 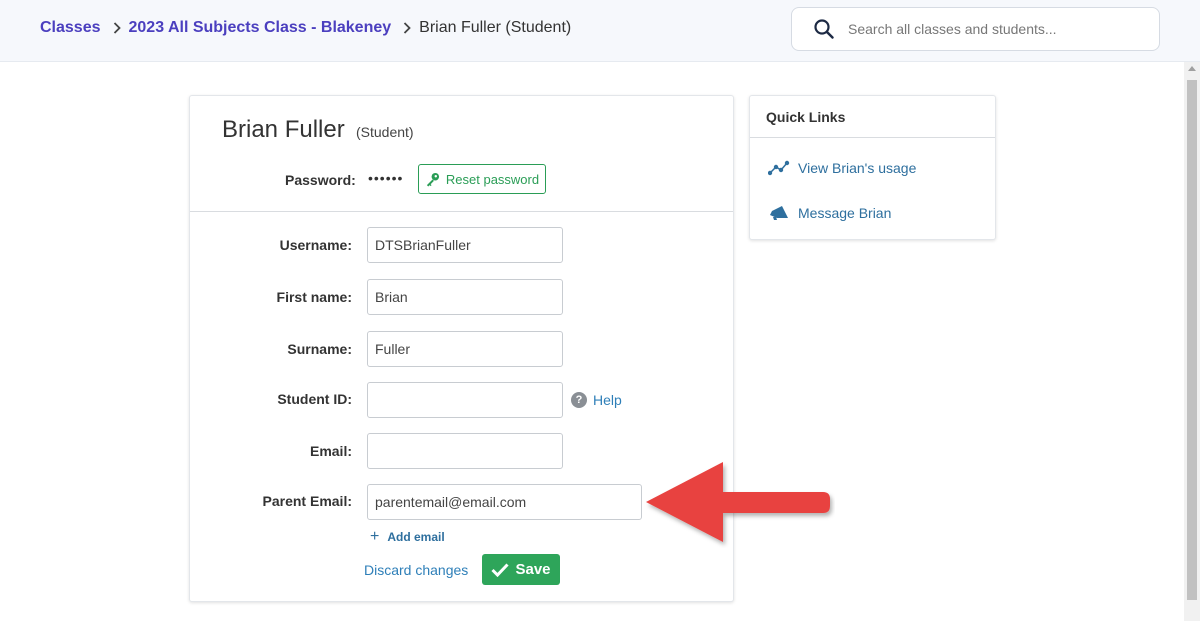 What do you see at coordinates (465, 349) in the screenshot?
I see `surname-field` at bounding box center [465, 349].